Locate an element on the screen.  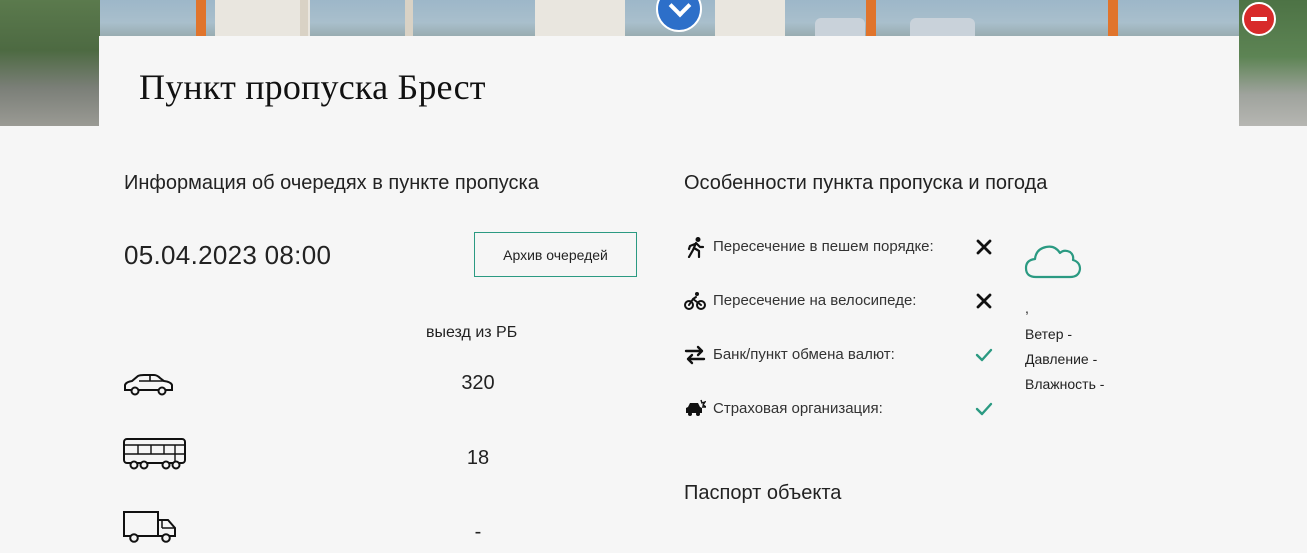
weather-wind: Ветер - is located at coordinates (1049, 334).